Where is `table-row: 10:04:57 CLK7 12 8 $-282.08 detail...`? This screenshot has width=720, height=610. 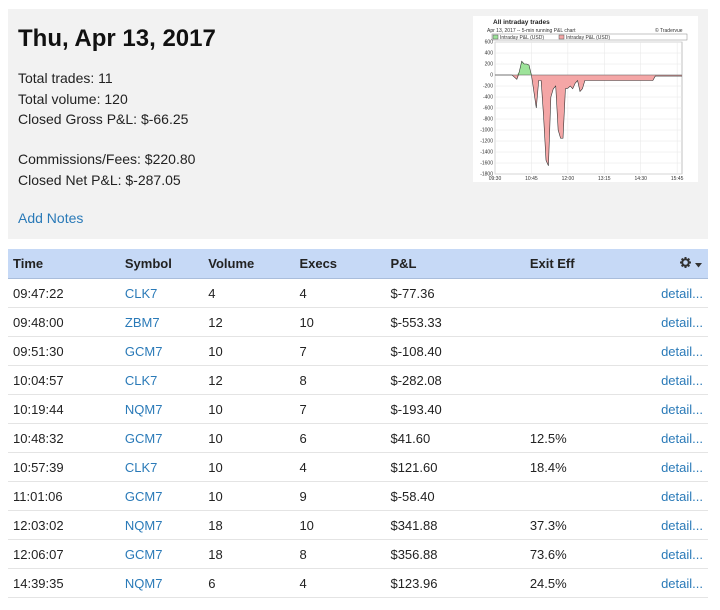 table-row: 10:04:57 CLK7 12 8 $-282.08 detail... is located at coordinates (358, 380).